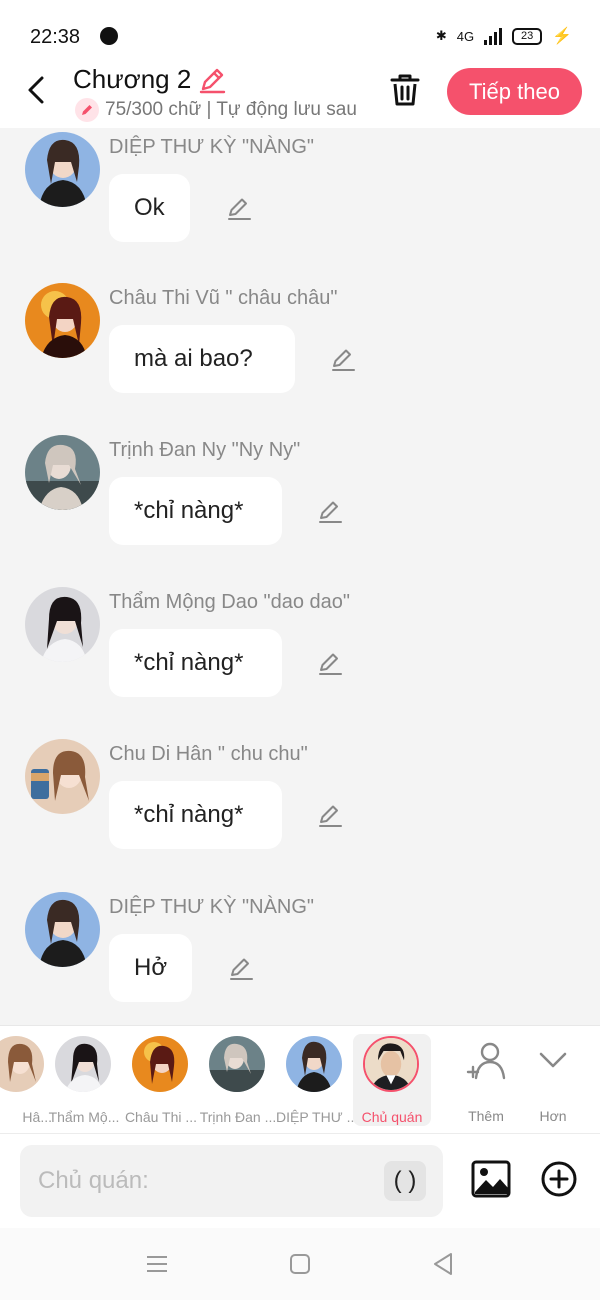 This screenshot has width=600, height=1300. Describe the element at coordinates (559, 1179) in the screenshot. I see `add-circle-icon` at that location.